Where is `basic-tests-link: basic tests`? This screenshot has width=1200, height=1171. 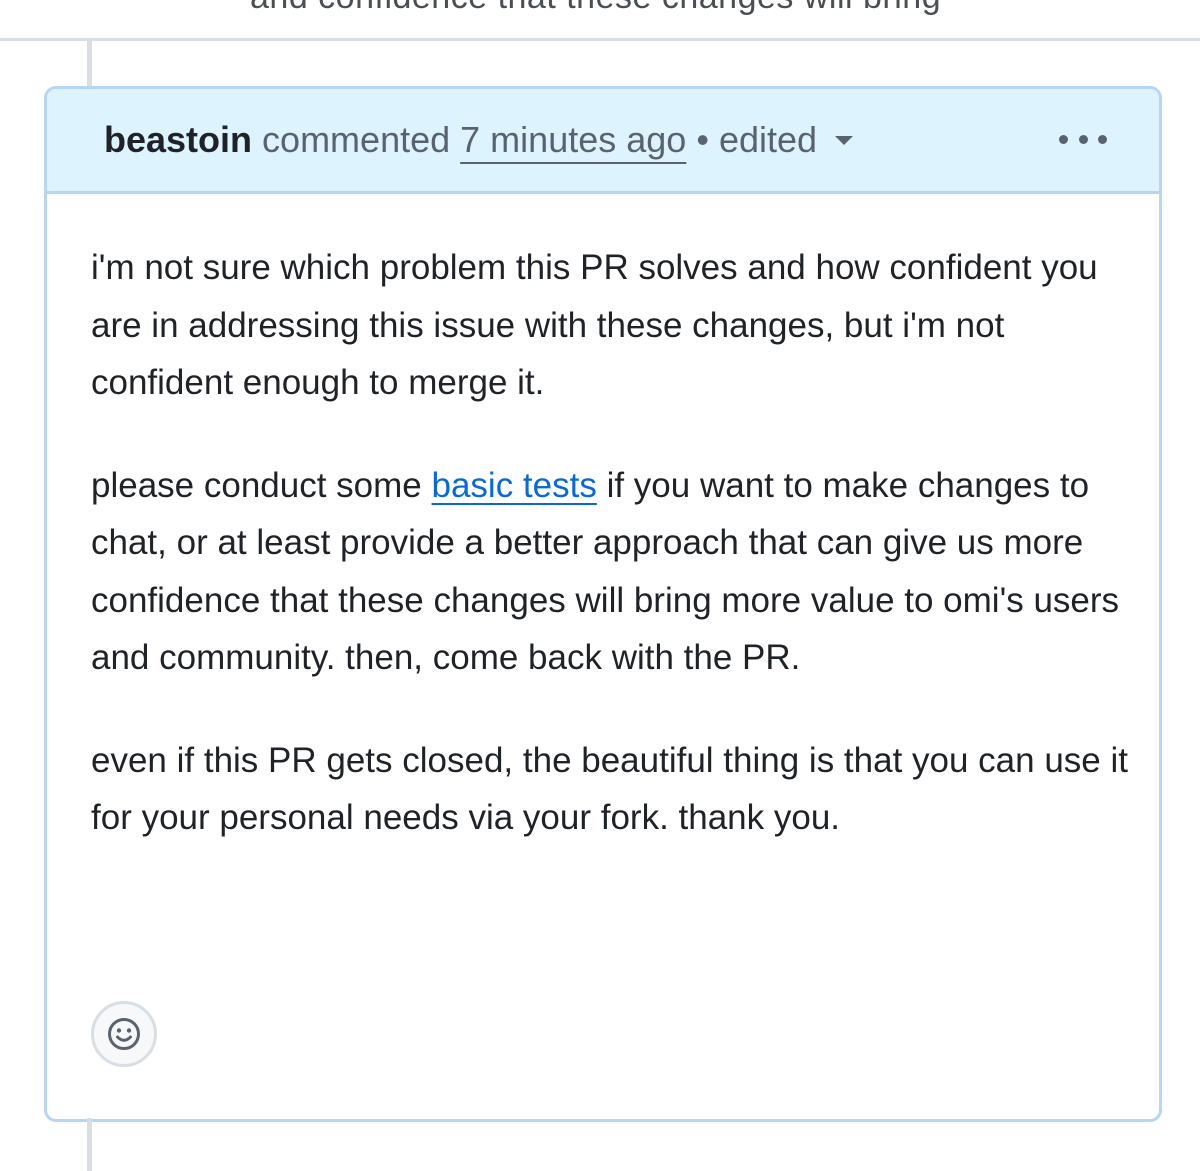 basic-tests-link: basic tests is located at coordinates (513, 485).